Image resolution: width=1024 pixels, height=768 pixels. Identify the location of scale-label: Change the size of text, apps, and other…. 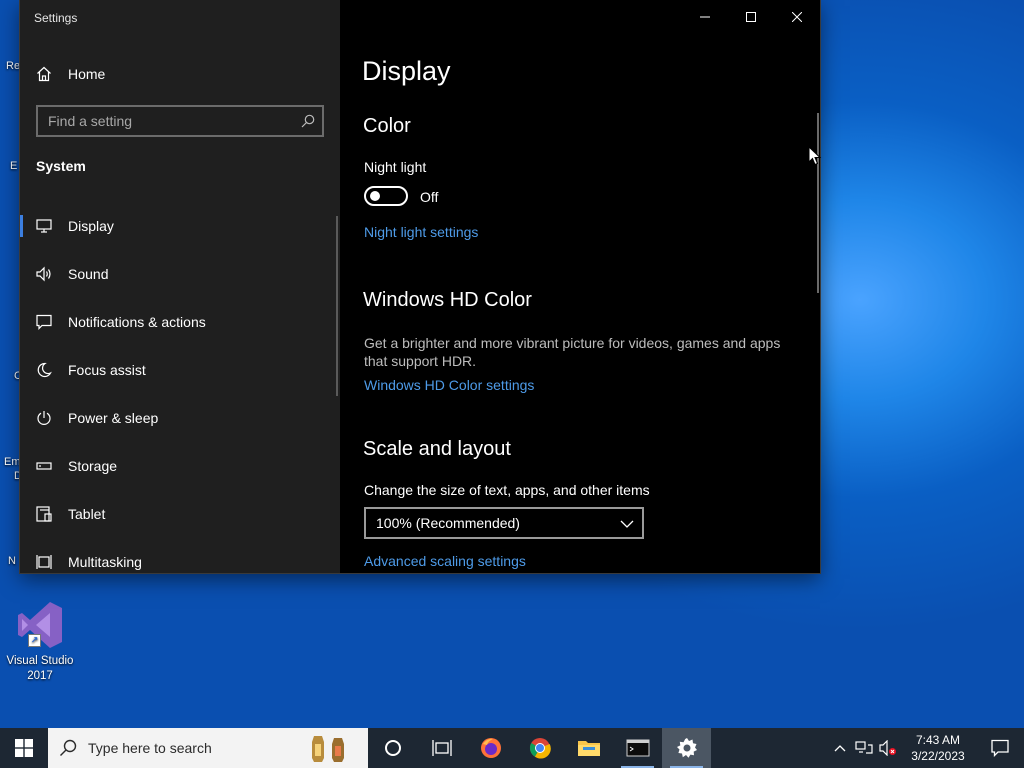
(507, 490).